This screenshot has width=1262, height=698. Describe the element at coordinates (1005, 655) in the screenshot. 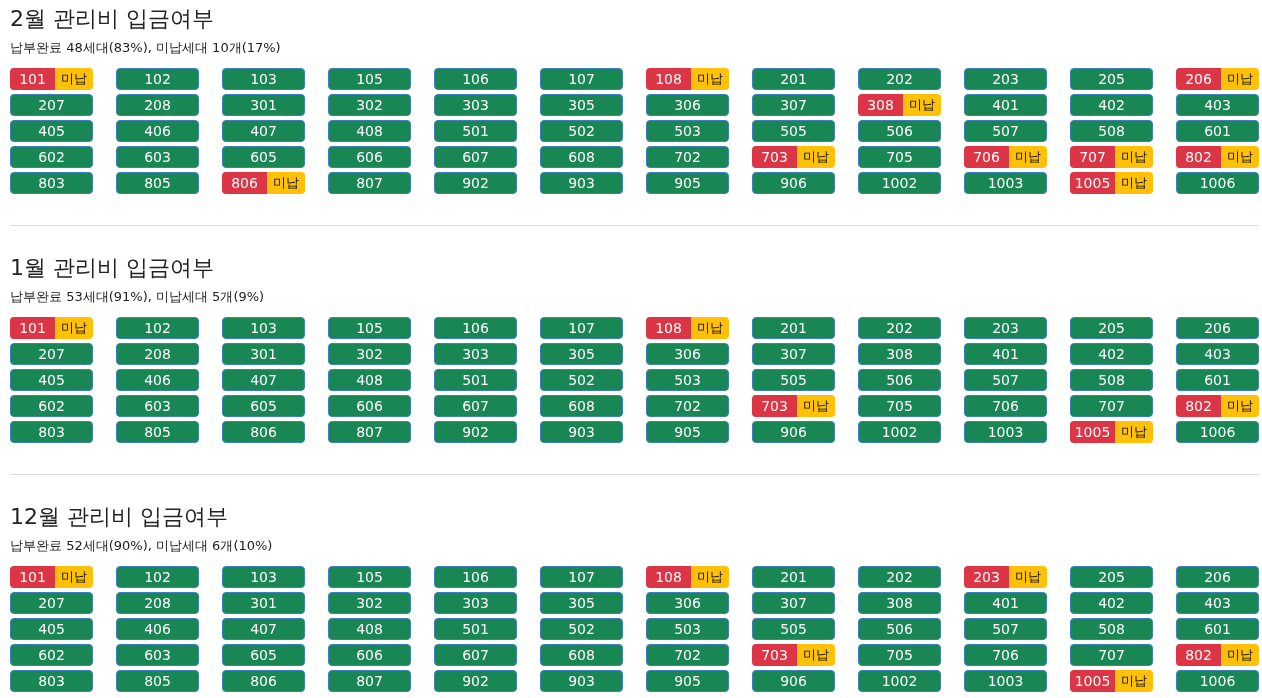

I see `unit-badge: 706` at that location.